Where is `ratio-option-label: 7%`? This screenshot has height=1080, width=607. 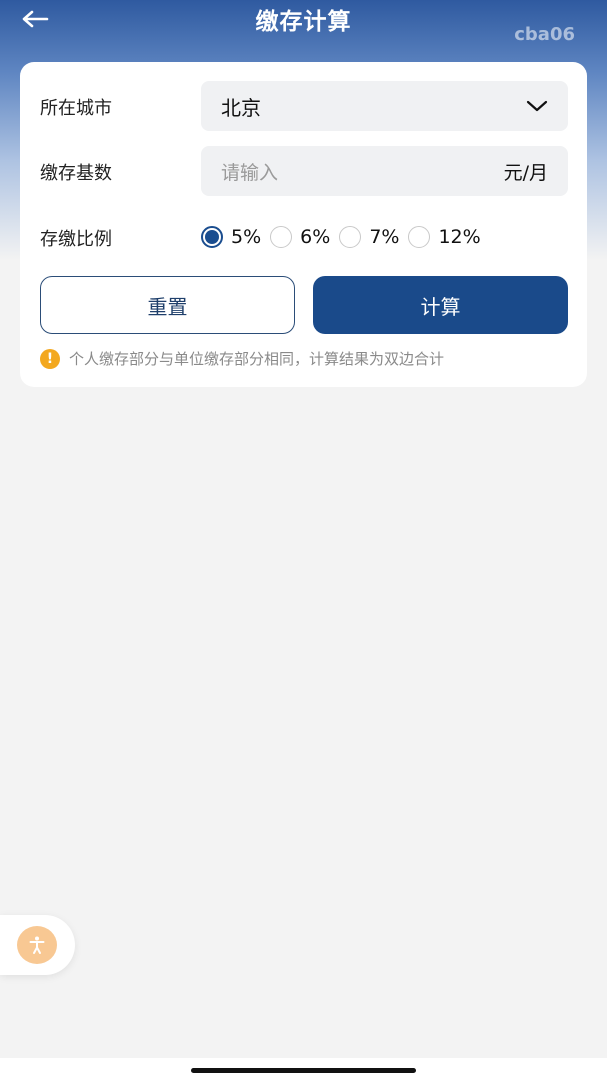 ratio-option-label: 7% is located at coordinates (384, 237).